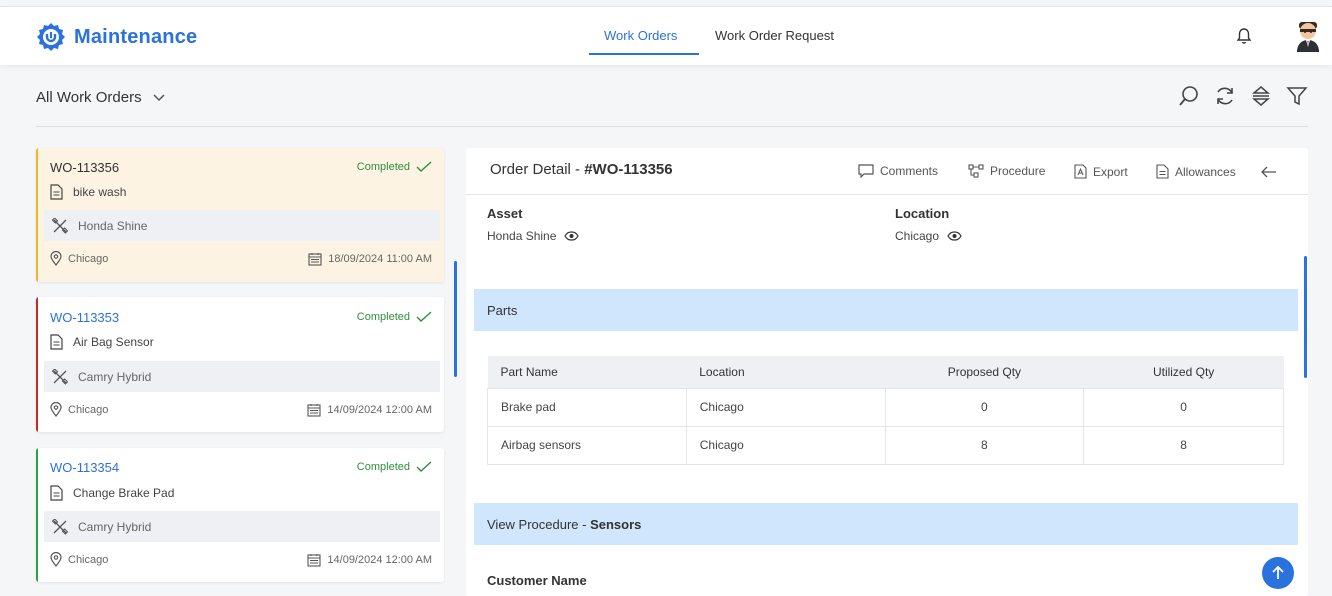 This screenshot has height=596, width=1332. Describe the element at coordinates (1080, 171) in the screenshot. I see `pdf-export-icon` at that location.